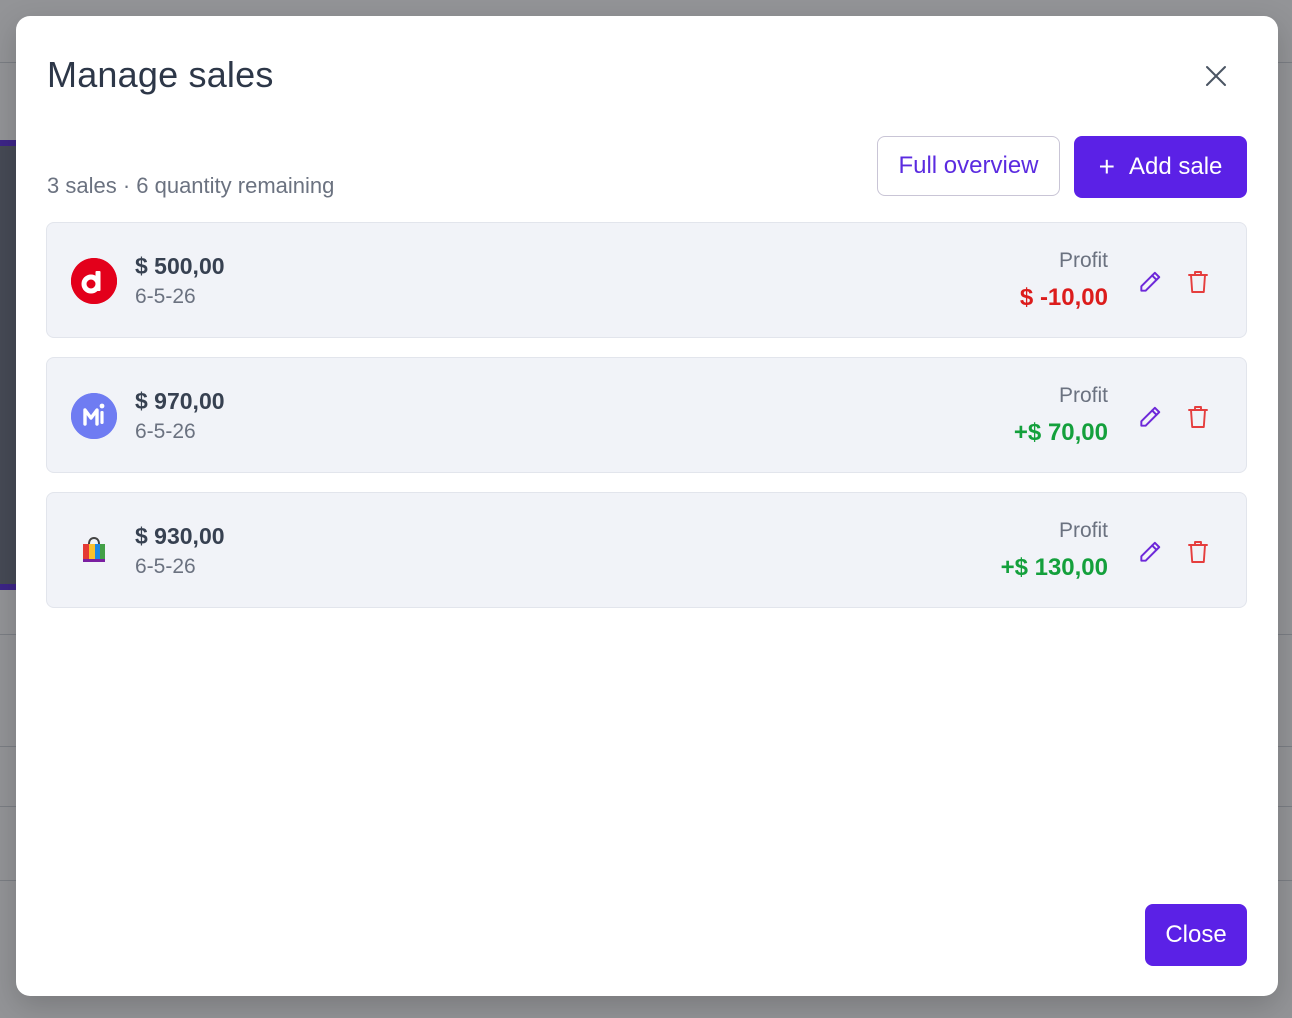 This screenshot has width=1292, height=1018. I want to click on profit-value: +$ 70,00, so click(1060, 432).